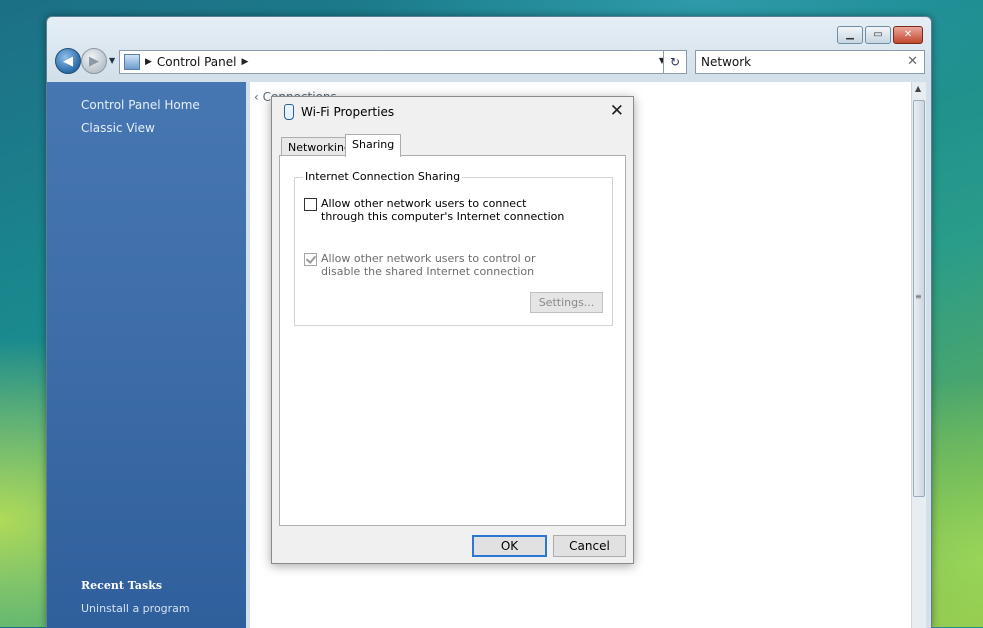  Describe the element at coordinates (289, 112) in the screenshot. I see `wifi-adapter-icon` at that location.